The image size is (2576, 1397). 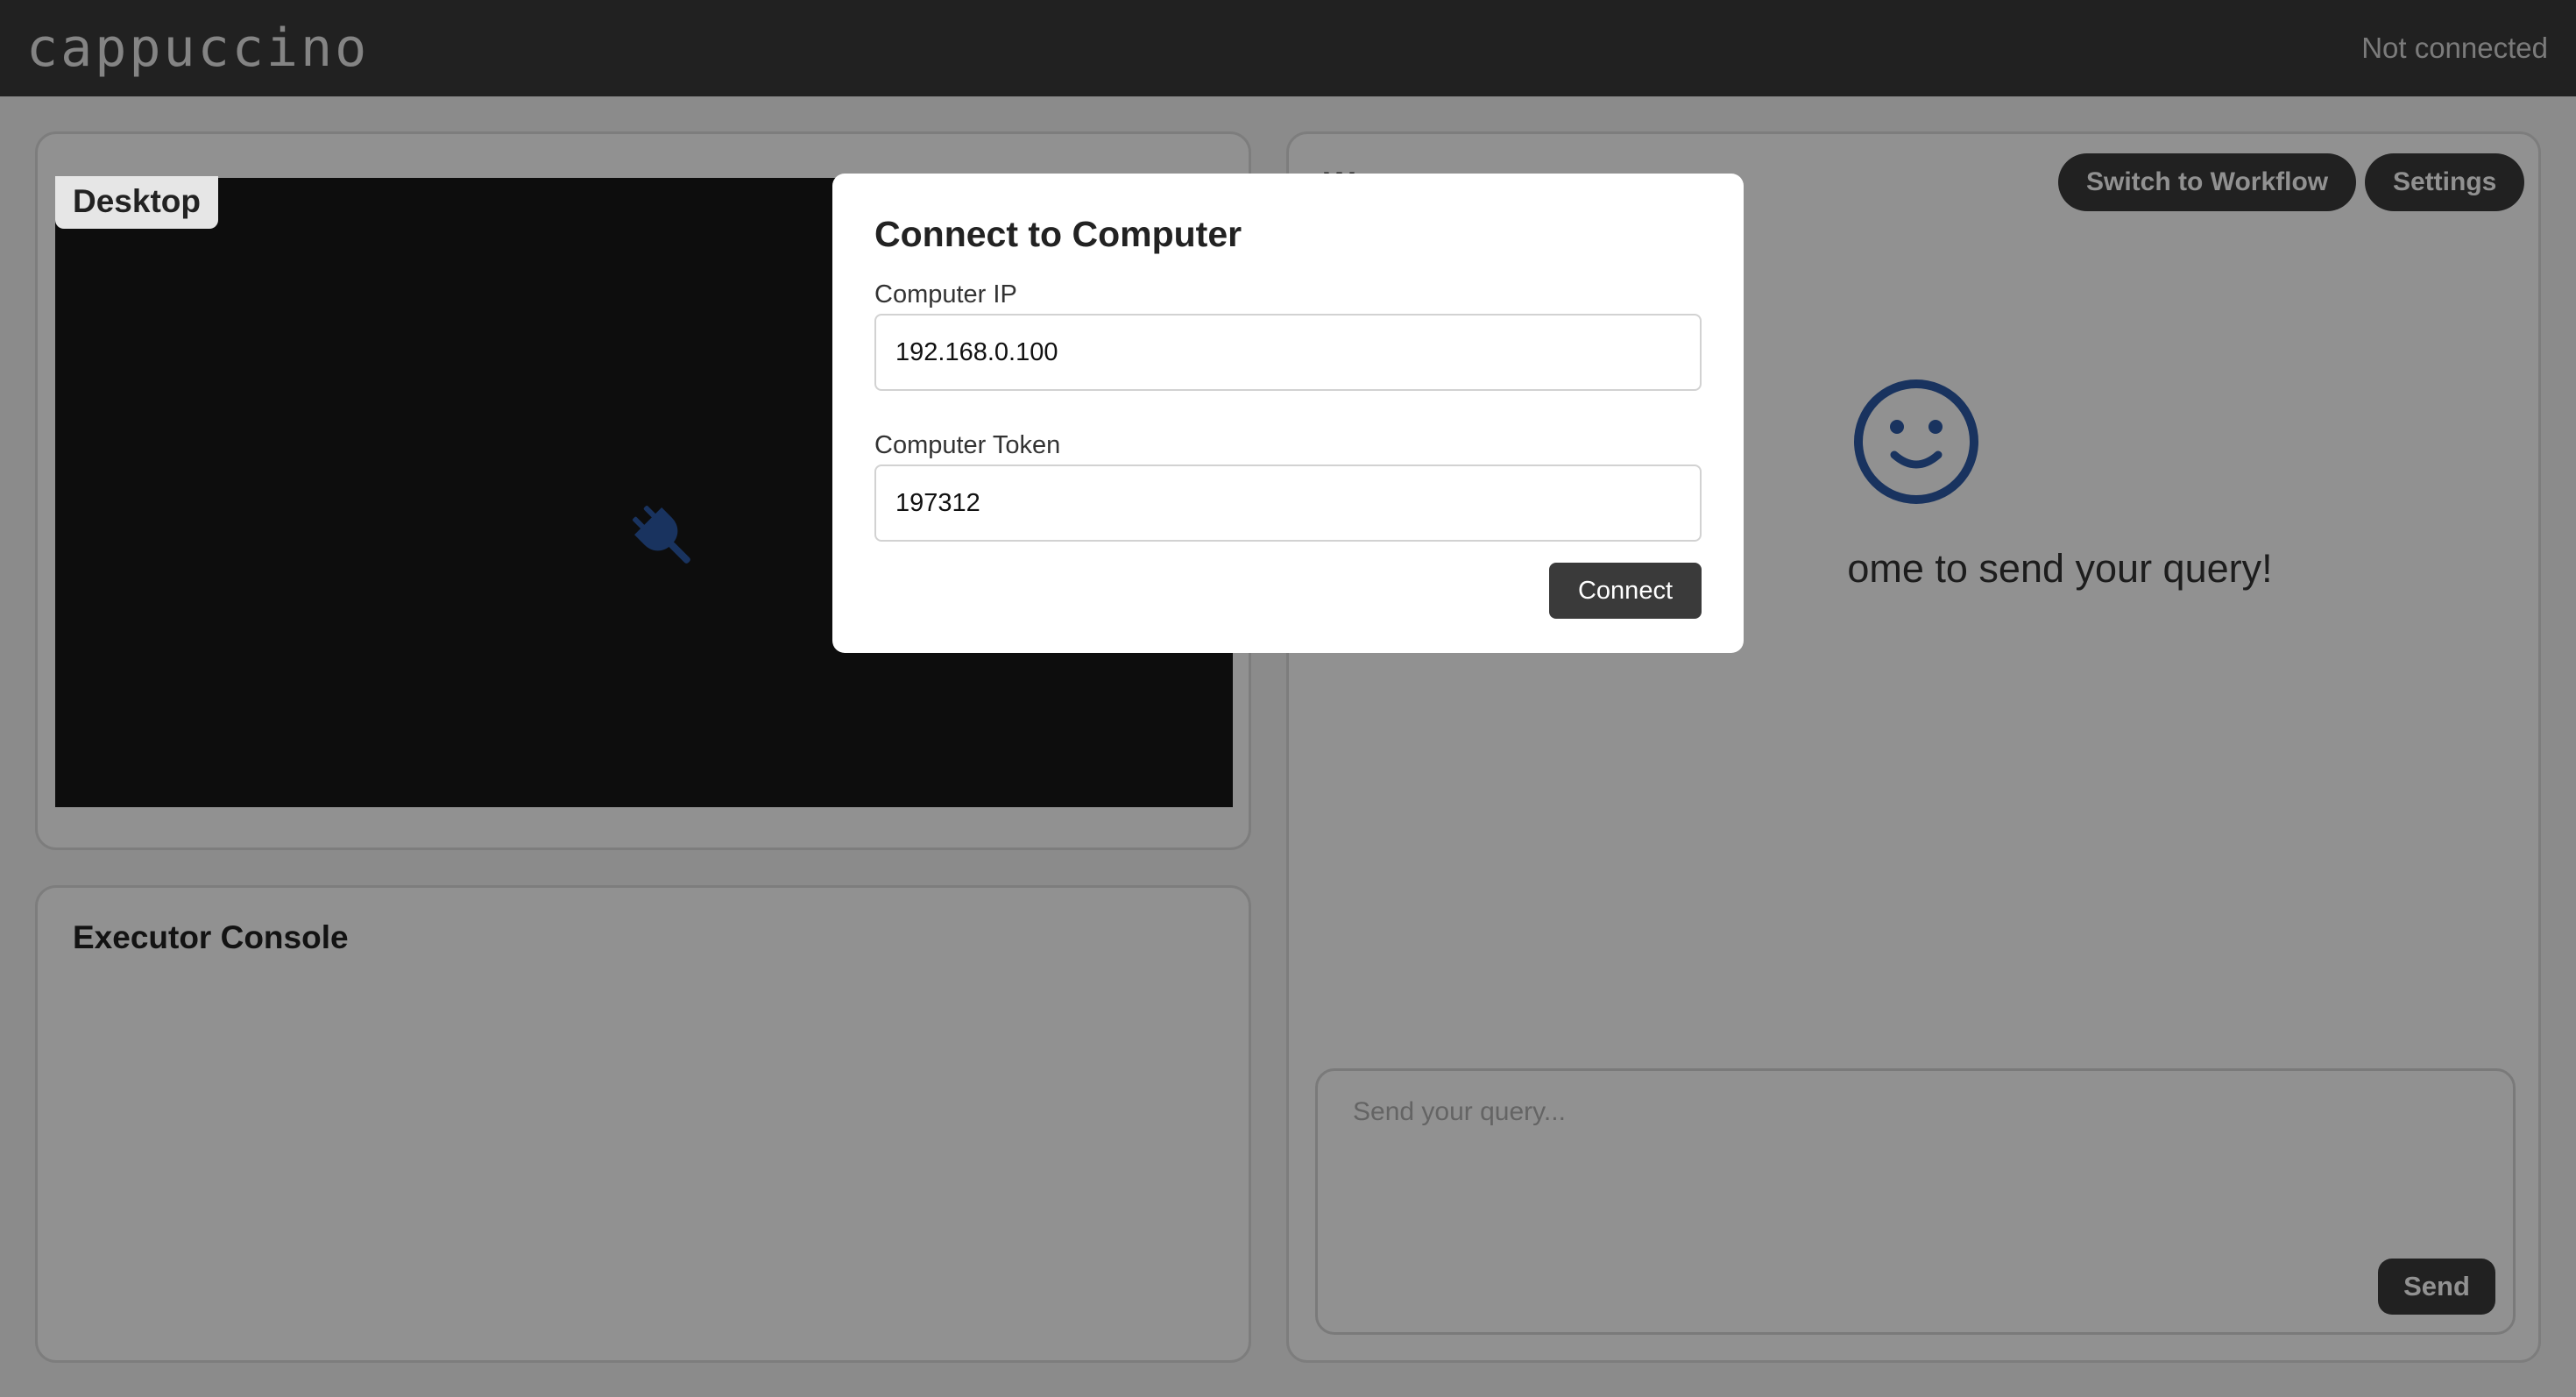 I want to click on dialog-title: Connect to Computer, so click(x=1058, y=234).